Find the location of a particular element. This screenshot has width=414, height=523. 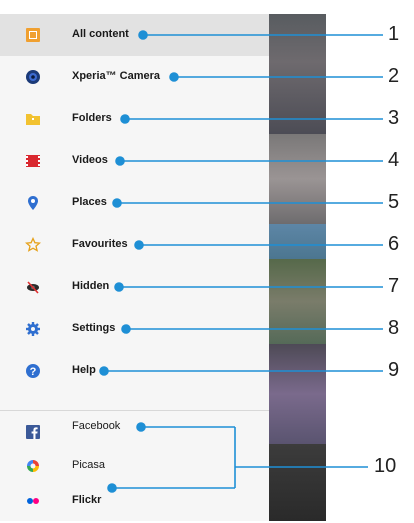

menu-item-favourites: Favourites is located at coordinates (134, 245).